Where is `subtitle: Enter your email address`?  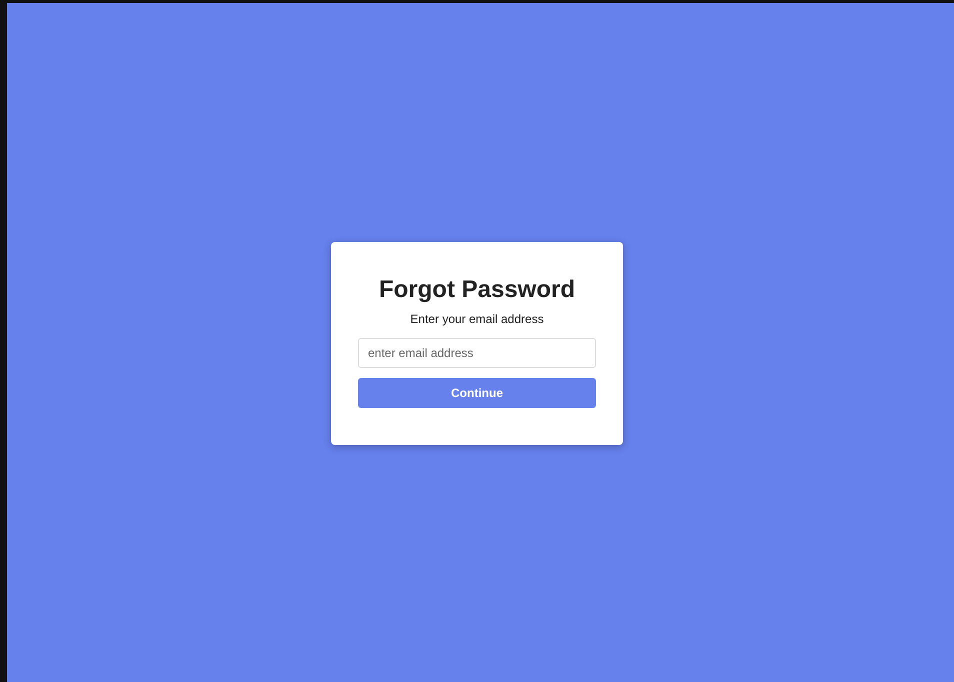
subtitle: Enter your email address is located at coordinates (477, 319).